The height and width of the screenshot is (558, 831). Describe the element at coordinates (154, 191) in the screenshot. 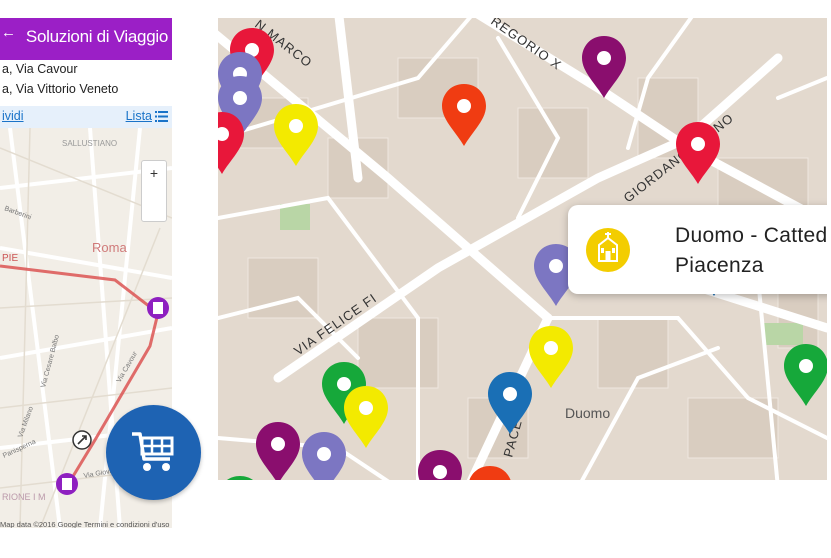

I see `zoom-control: +` at that location.